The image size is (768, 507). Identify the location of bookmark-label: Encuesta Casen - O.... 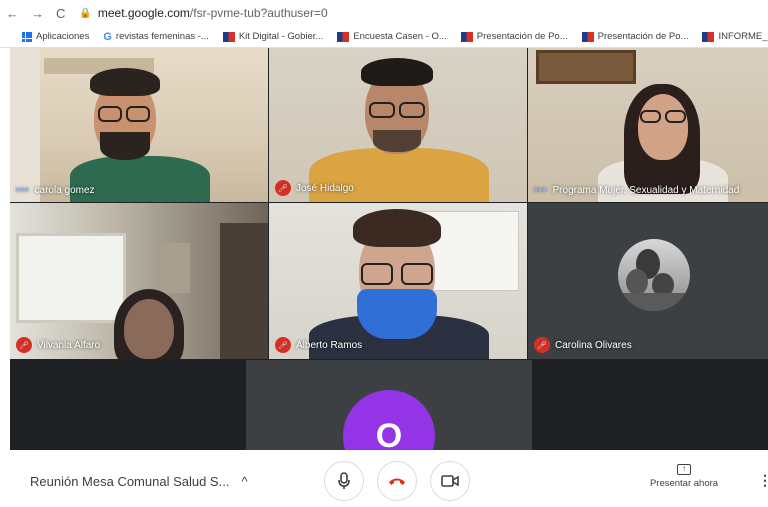
(400, 36).